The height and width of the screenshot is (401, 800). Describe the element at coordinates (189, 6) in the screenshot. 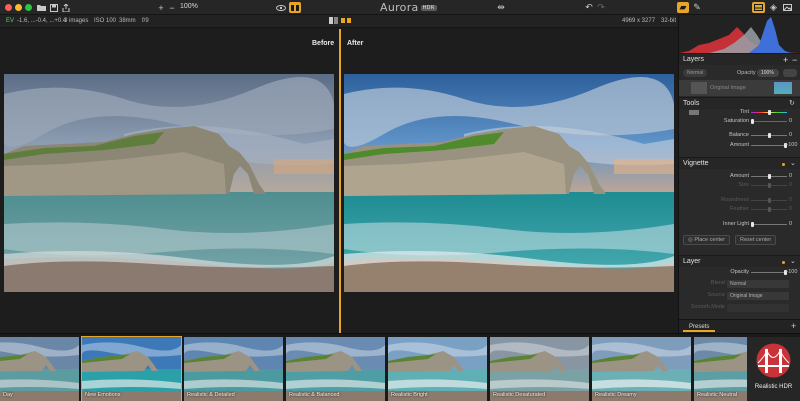

I see `zoom-level: 100%` at that location.